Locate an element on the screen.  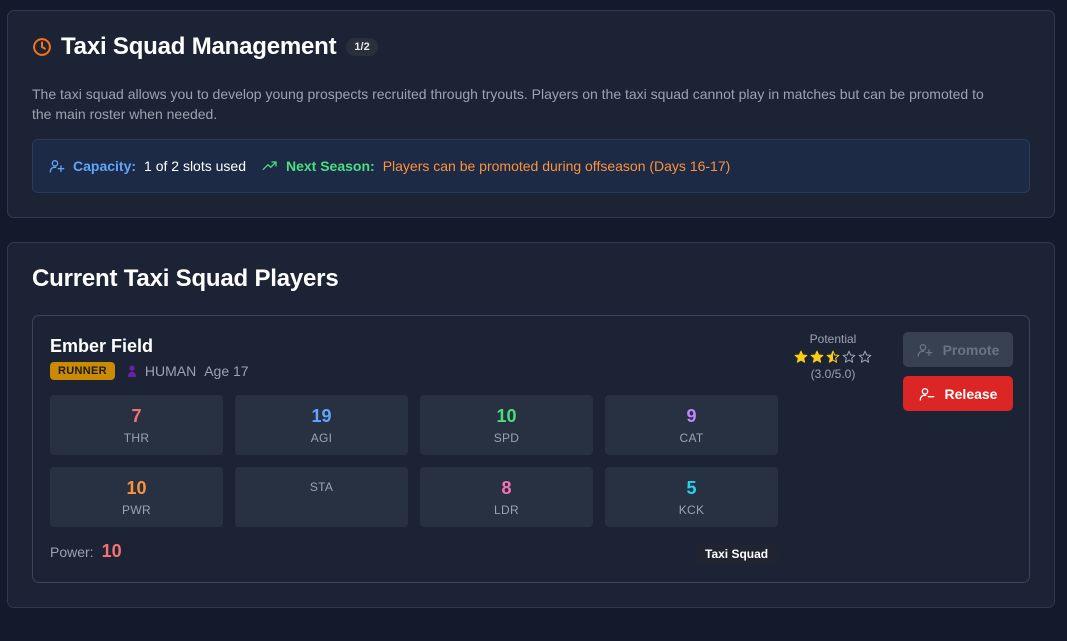
trending-up-icon is located at coordinates (269, 165).